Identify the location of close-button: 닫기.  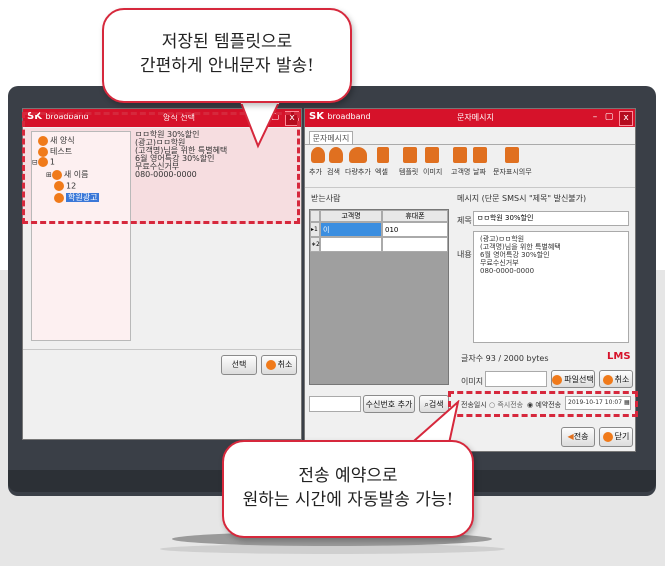
(616, 437).